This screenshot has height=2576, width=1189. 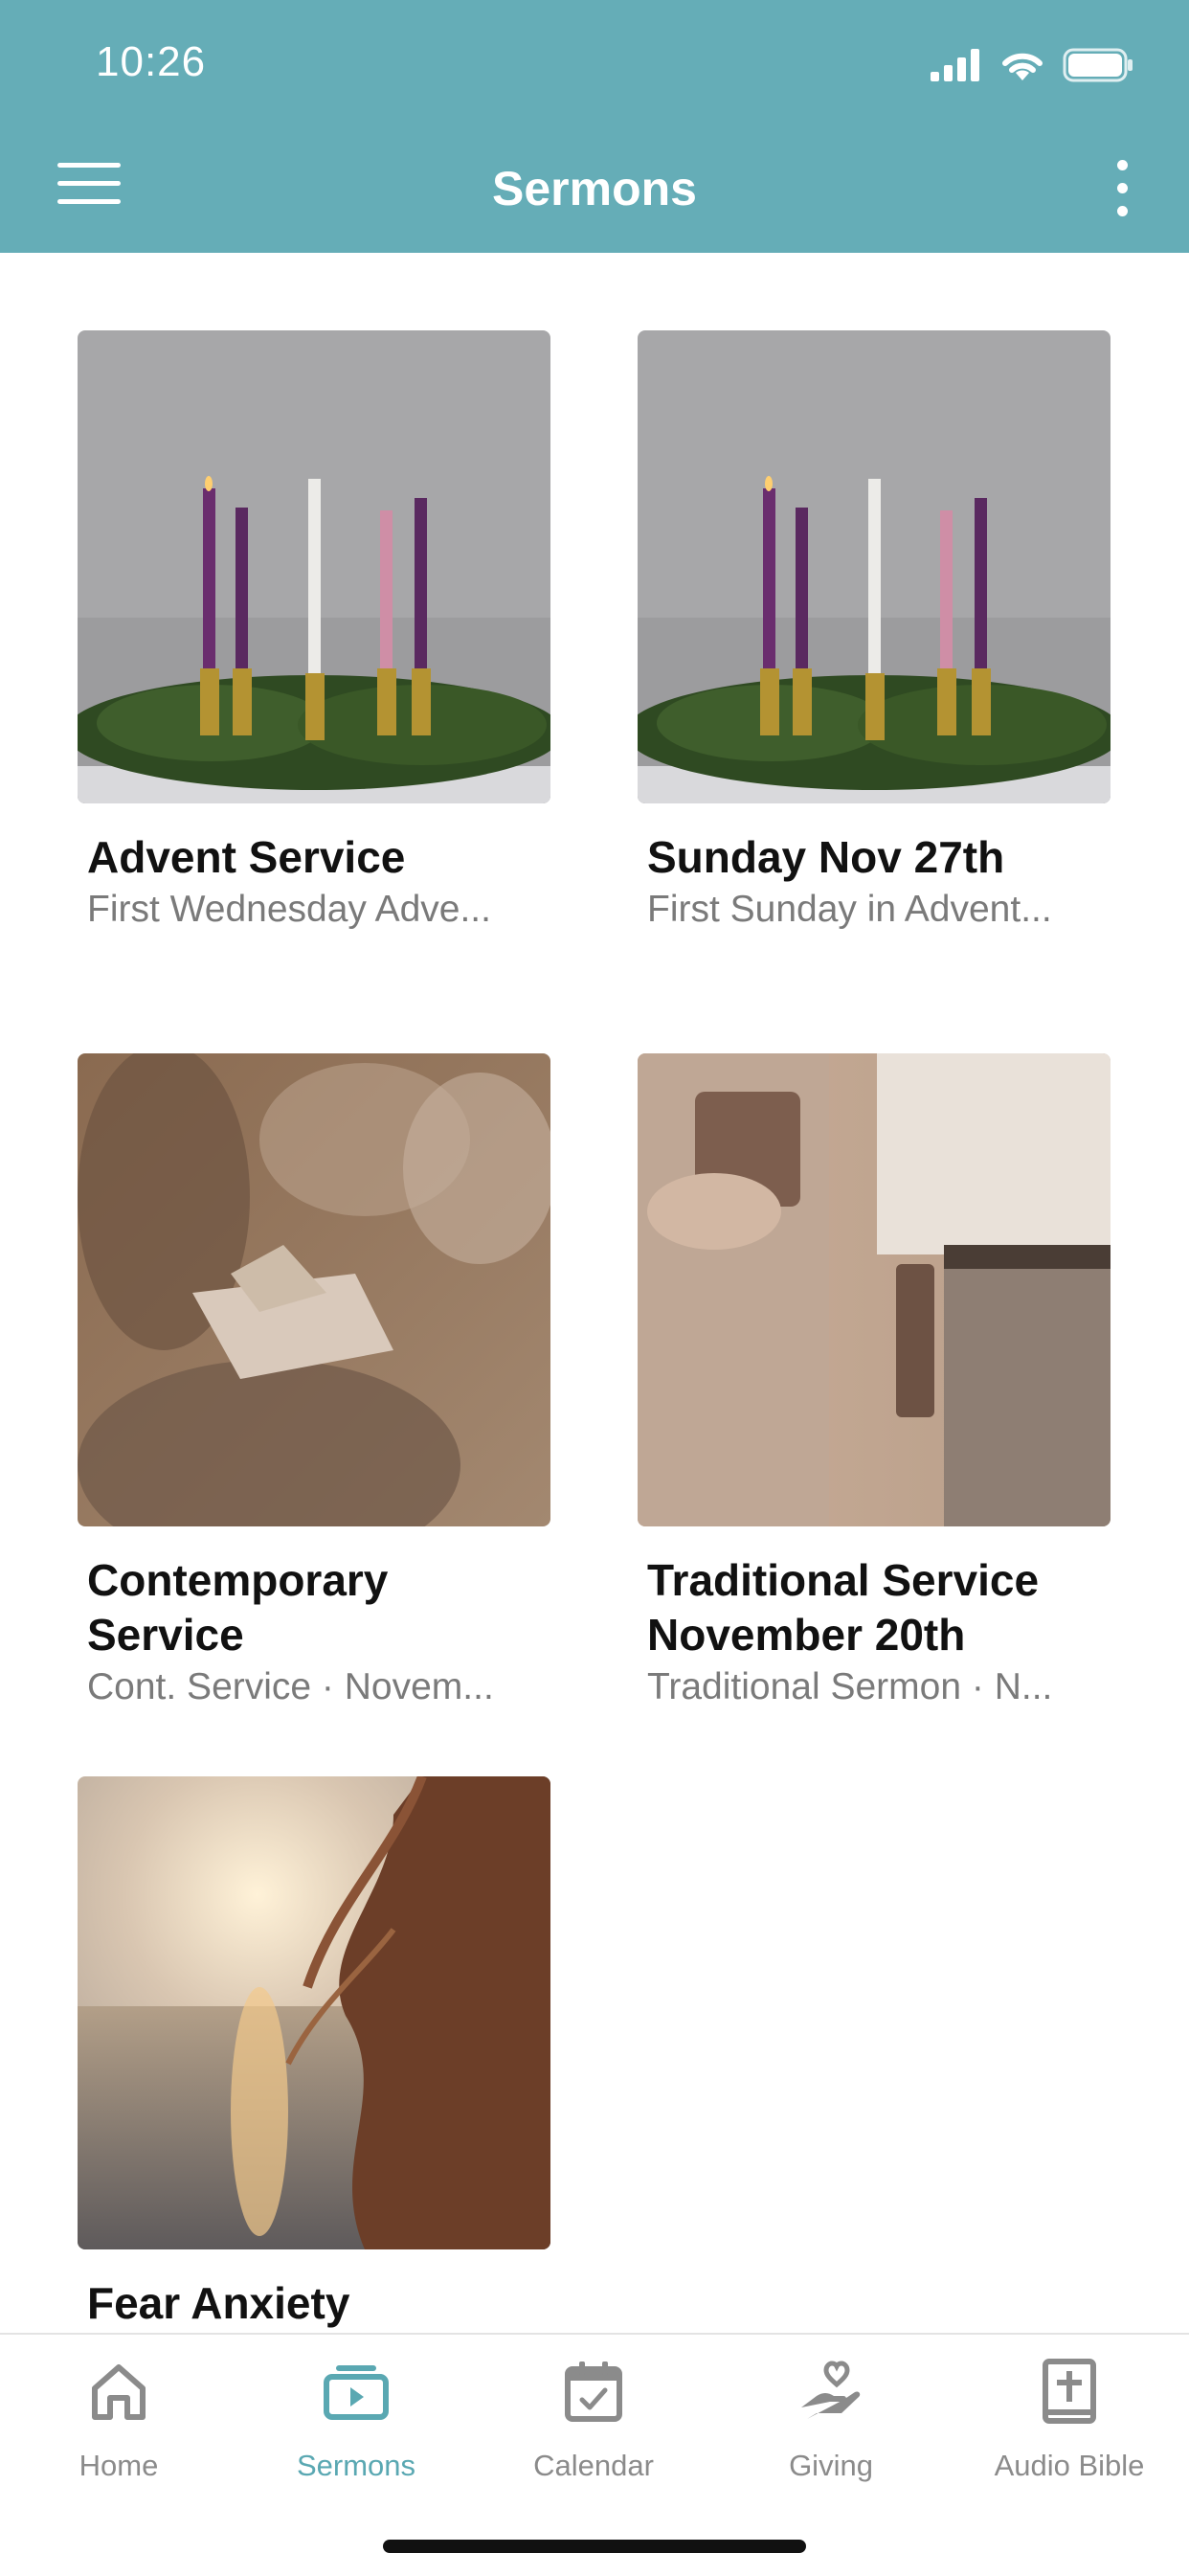 What do you see at coordinates (831, 2390) in the screenshot?
I see `giving-icon` at bounding box center [831, 2390].